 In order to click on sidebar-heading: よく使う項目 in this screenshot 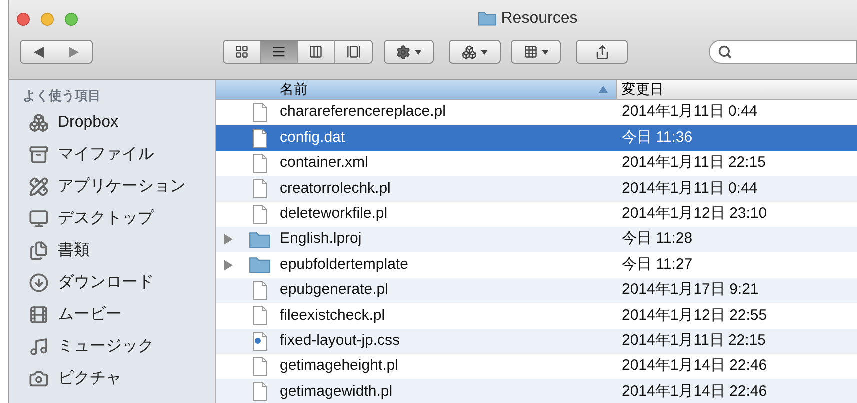, I will do `click(62, 96)`.